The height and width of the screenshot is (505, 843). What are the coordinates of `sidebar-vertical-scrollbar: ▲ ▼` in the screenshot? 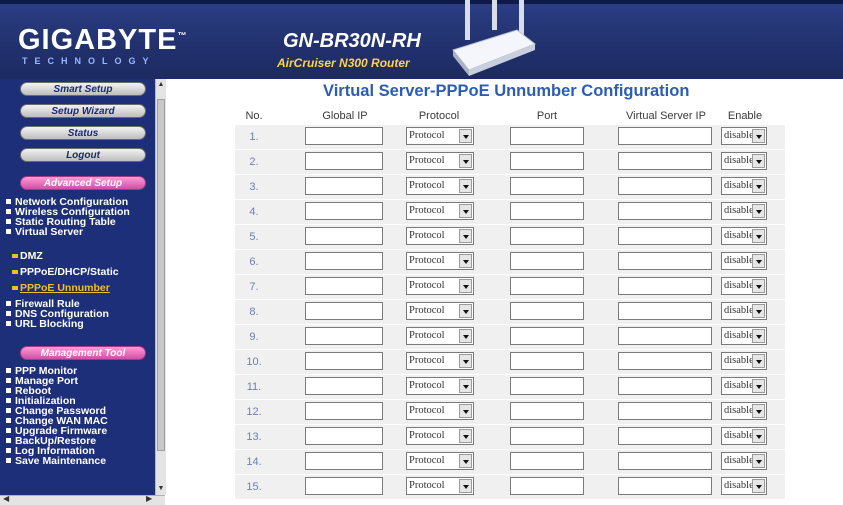 It's located at (160, 287).